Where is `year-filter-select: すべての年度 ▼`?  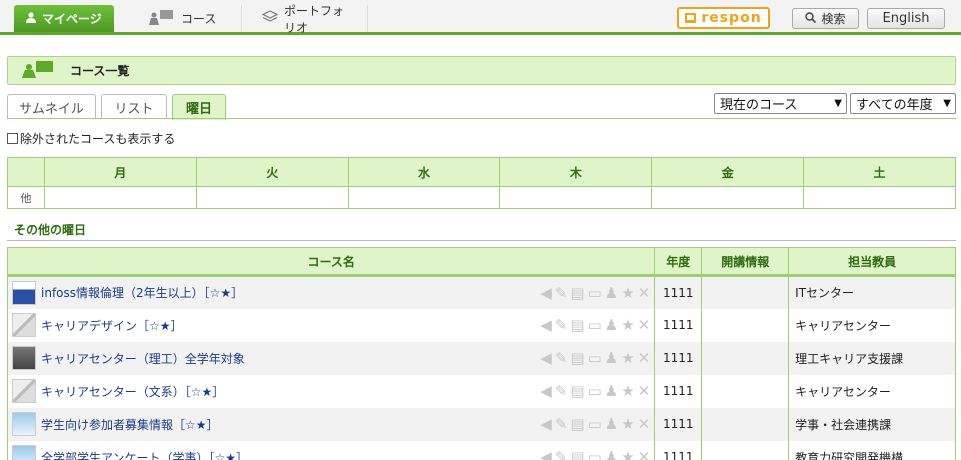
year-filter-select: すべての年度 ▼ is located at coordinates (903, 103).